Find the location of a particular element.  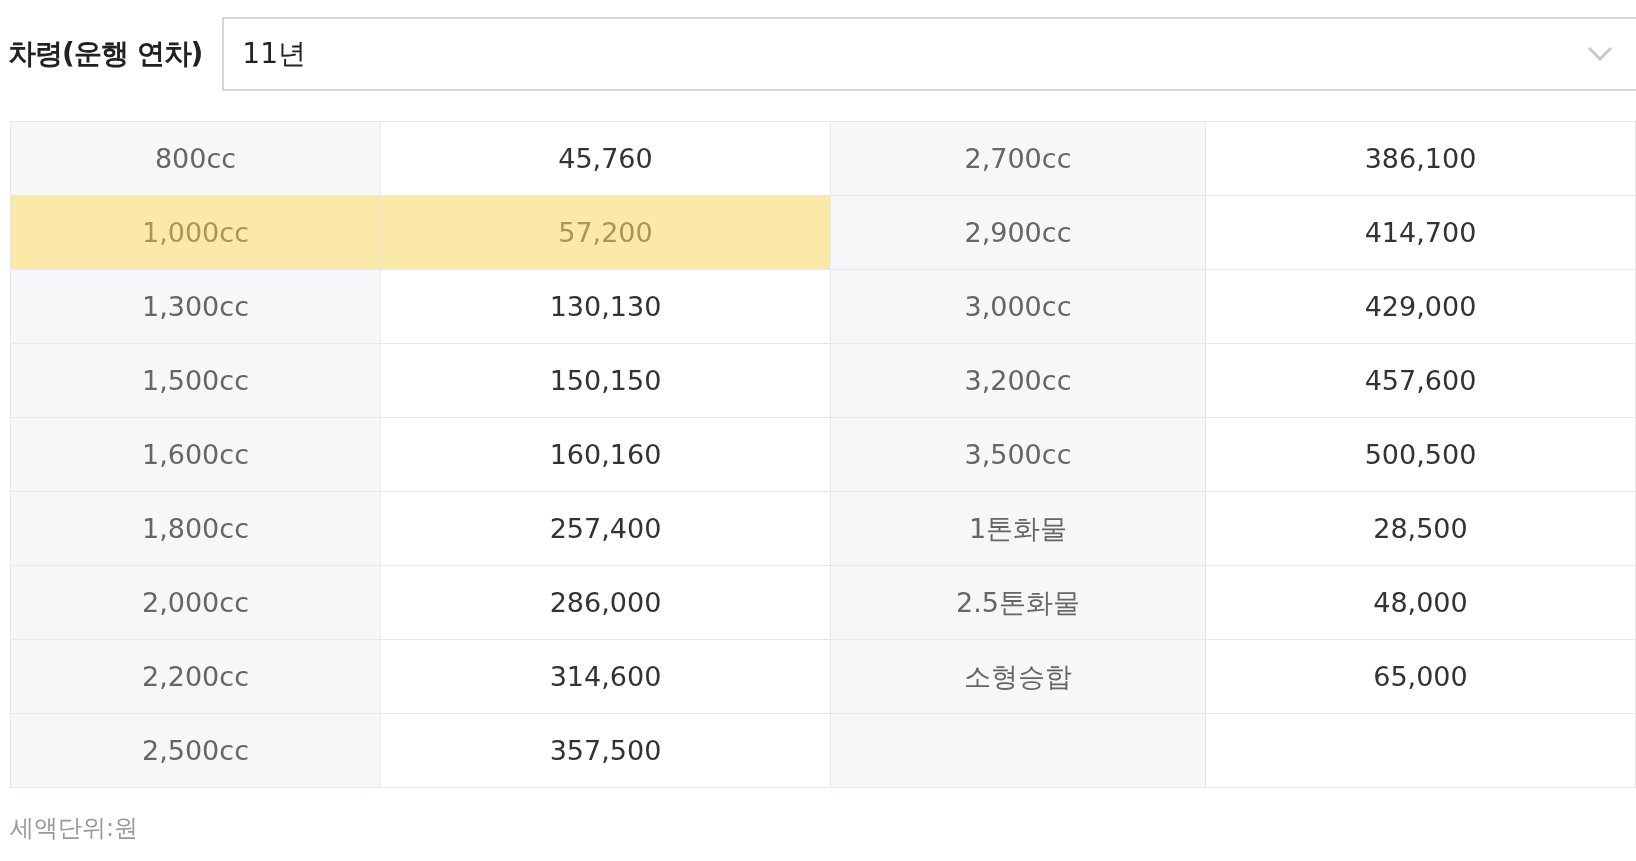

tax-amount-cell: 150,150 is located at coordinates (606, 381).